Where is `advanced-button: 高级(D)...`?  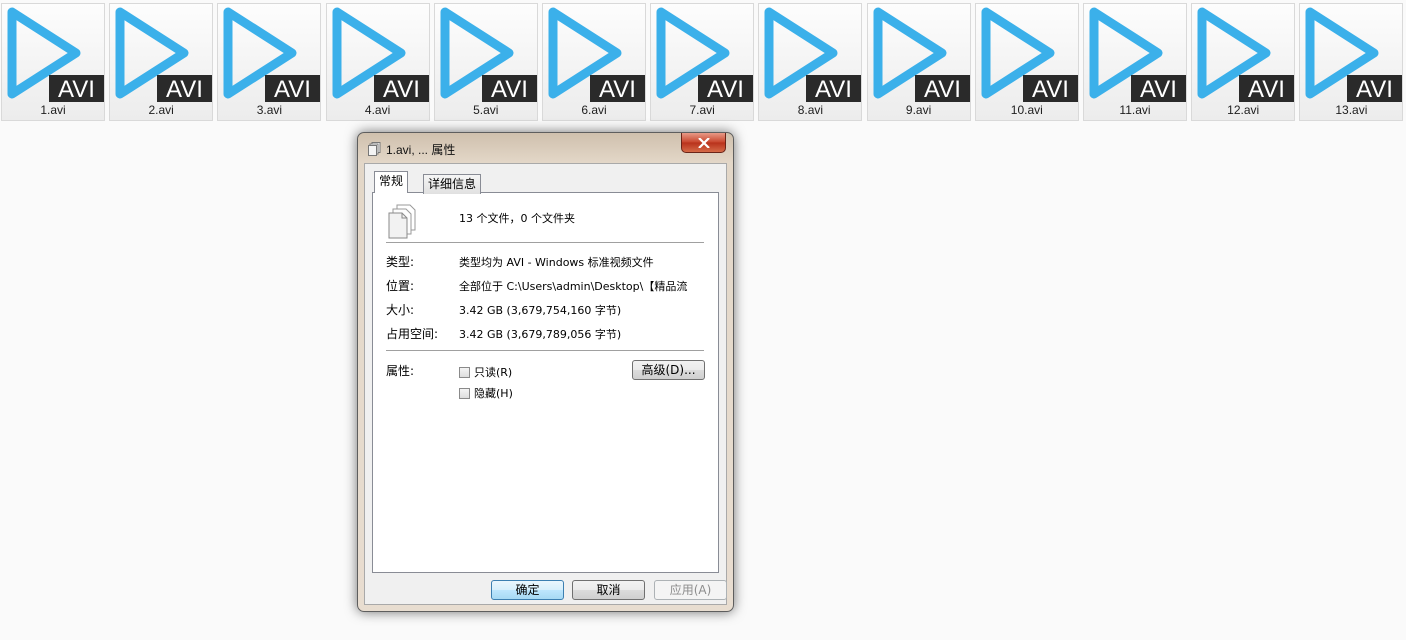 advanced-button: 高级(D)... is located at coordinates (668, 370).